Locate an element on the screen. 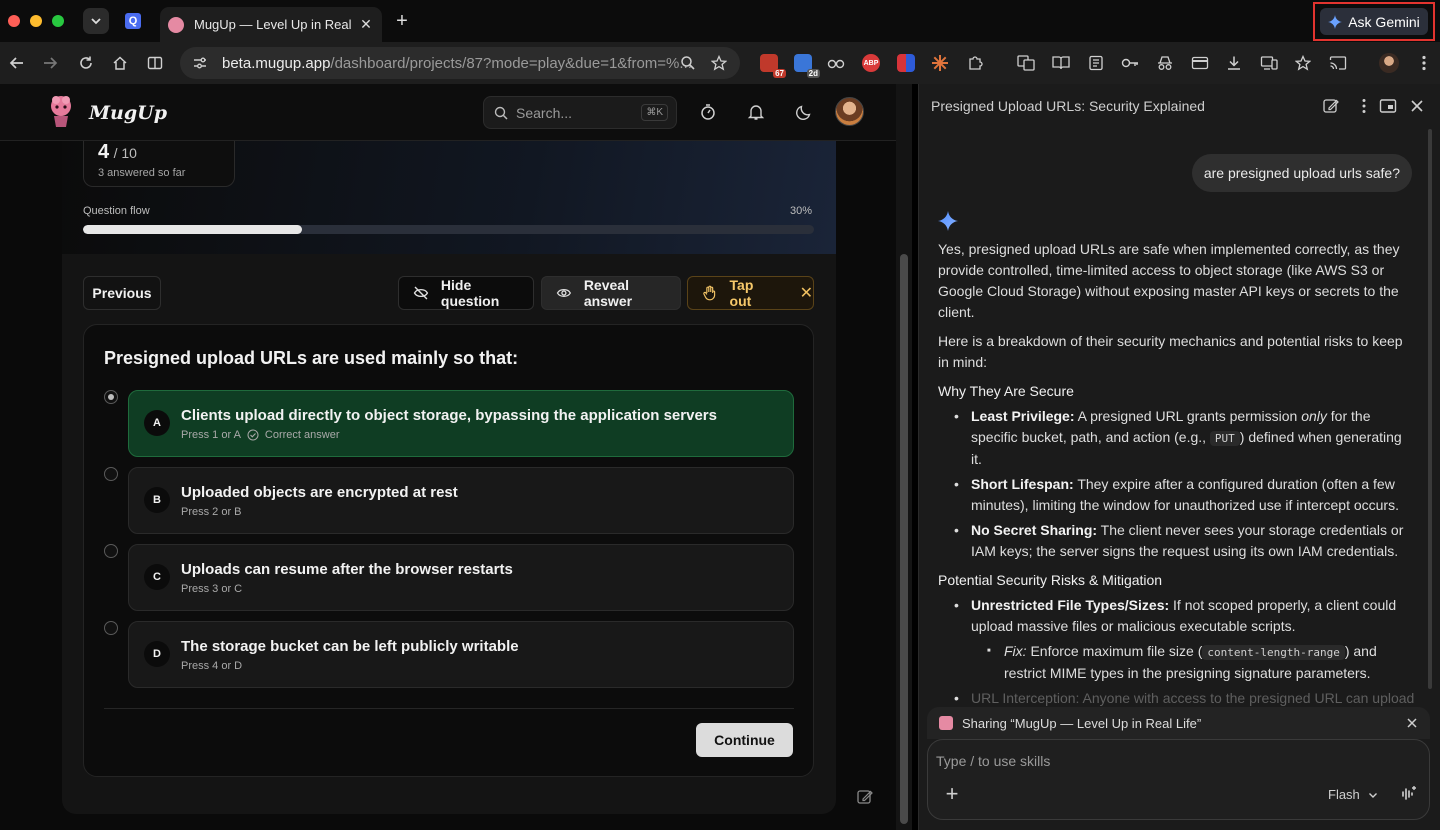 This screenshot has width=1440, height=830. reading-mode-icon is located at coordinates (1061, 63).